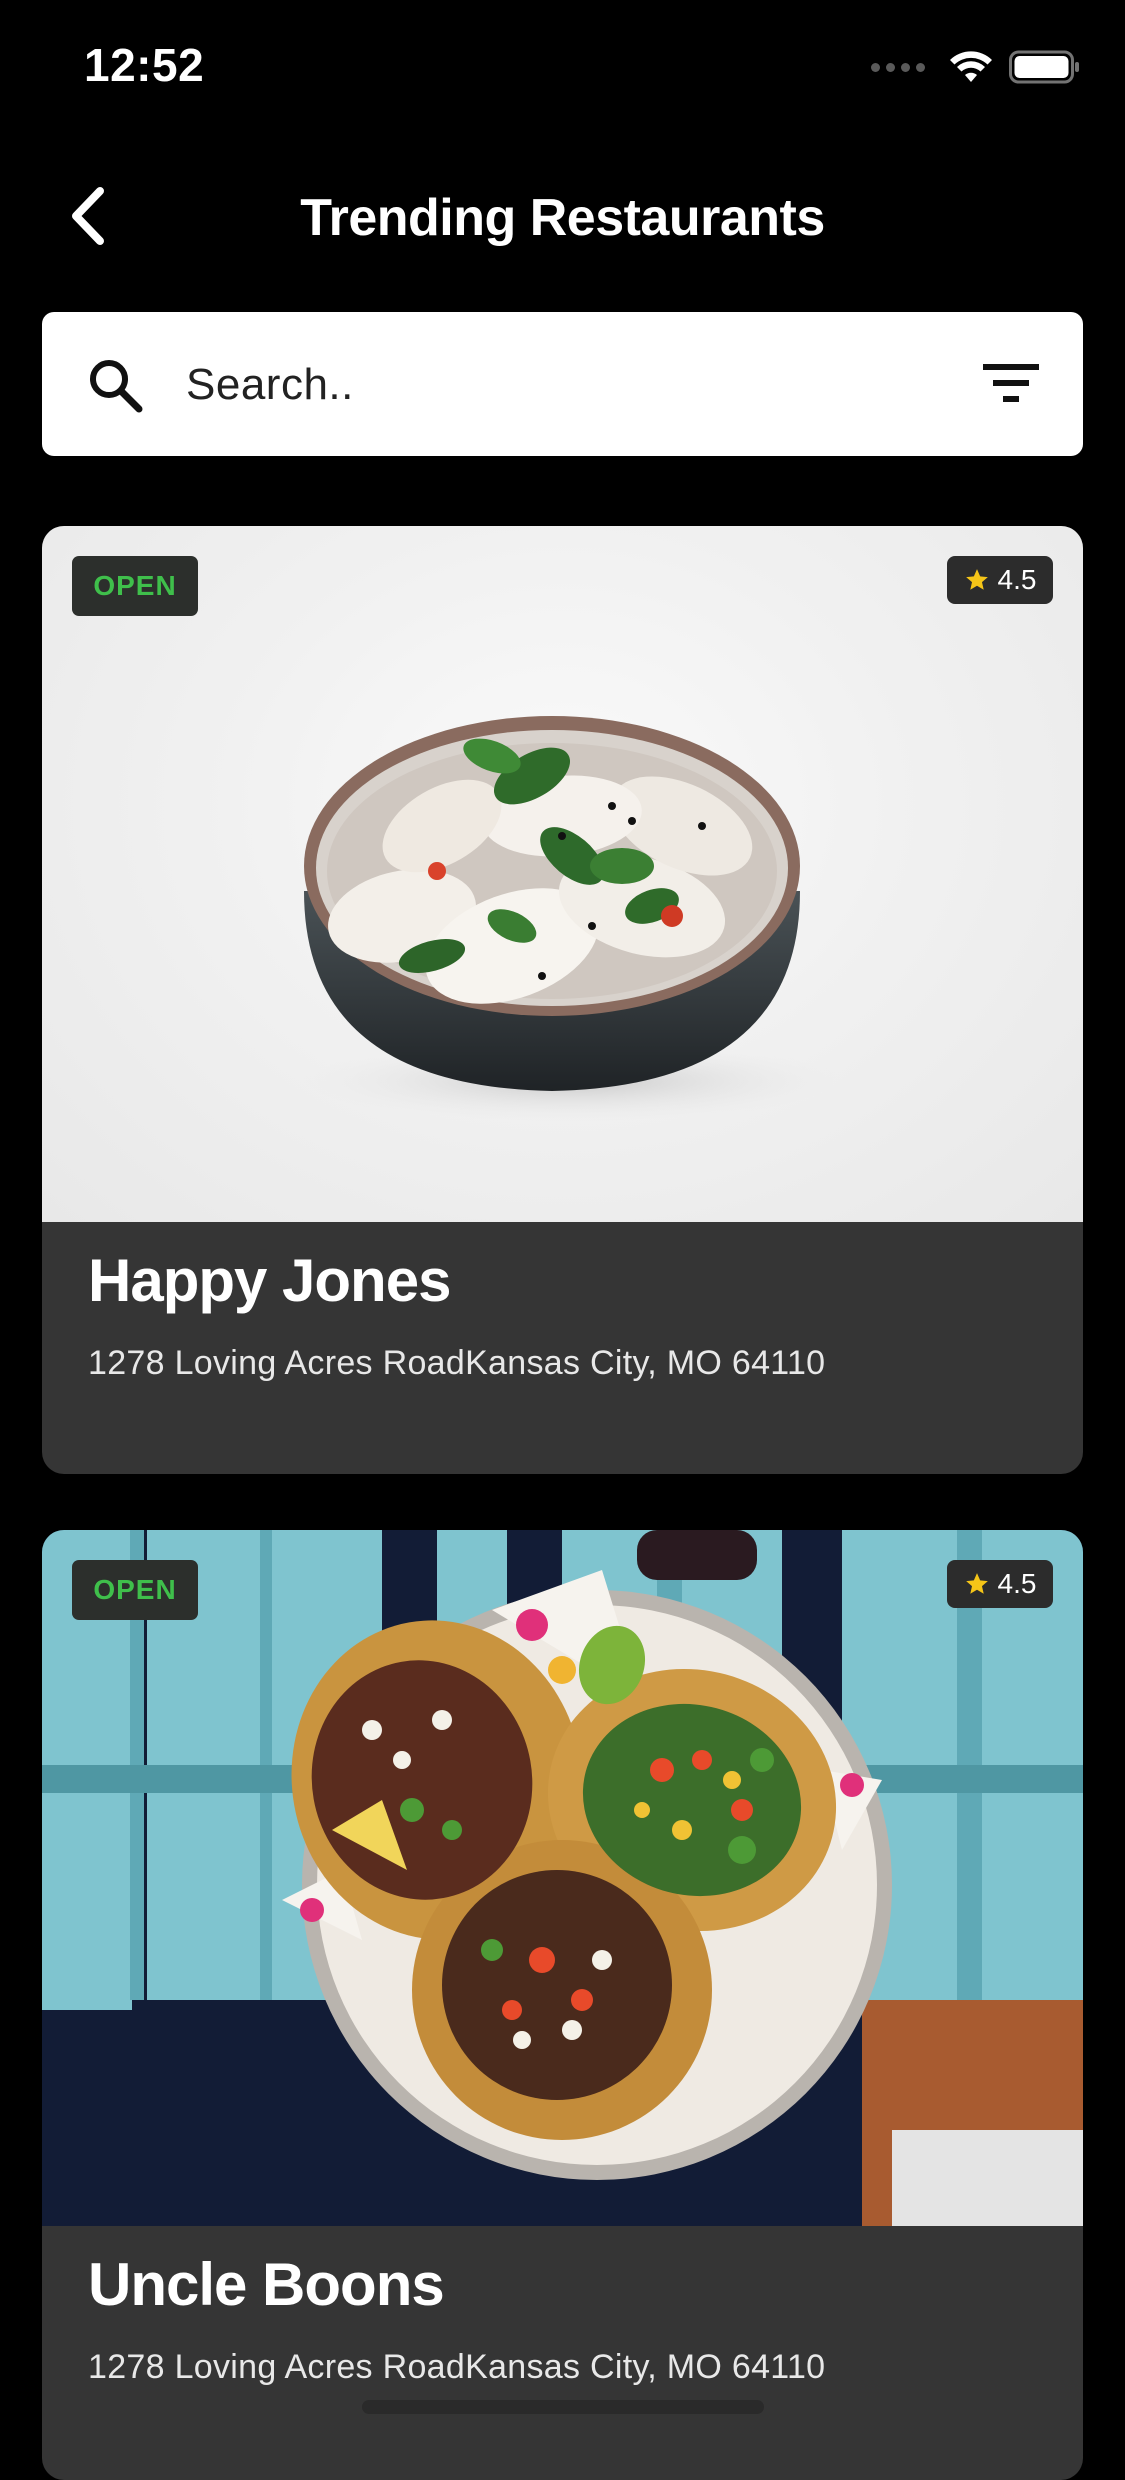 The width and height of the screenshot is (1125, 2480). I want to click on battery-icon, so click(1044, 67).